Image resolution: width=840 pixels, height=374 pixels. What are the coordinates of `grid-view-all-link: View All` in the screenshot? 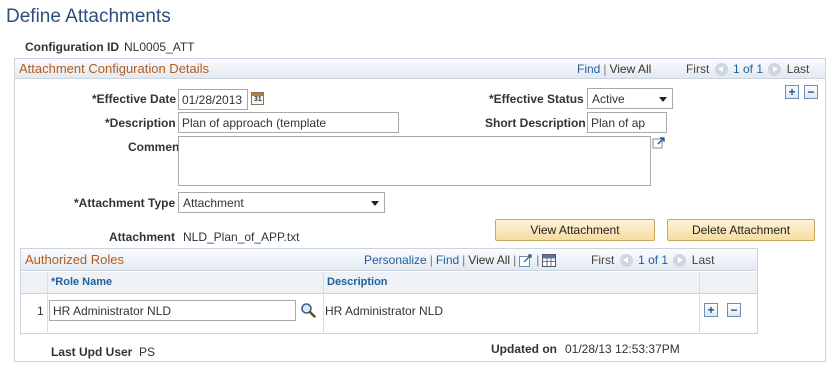 It's located at (489, 260).